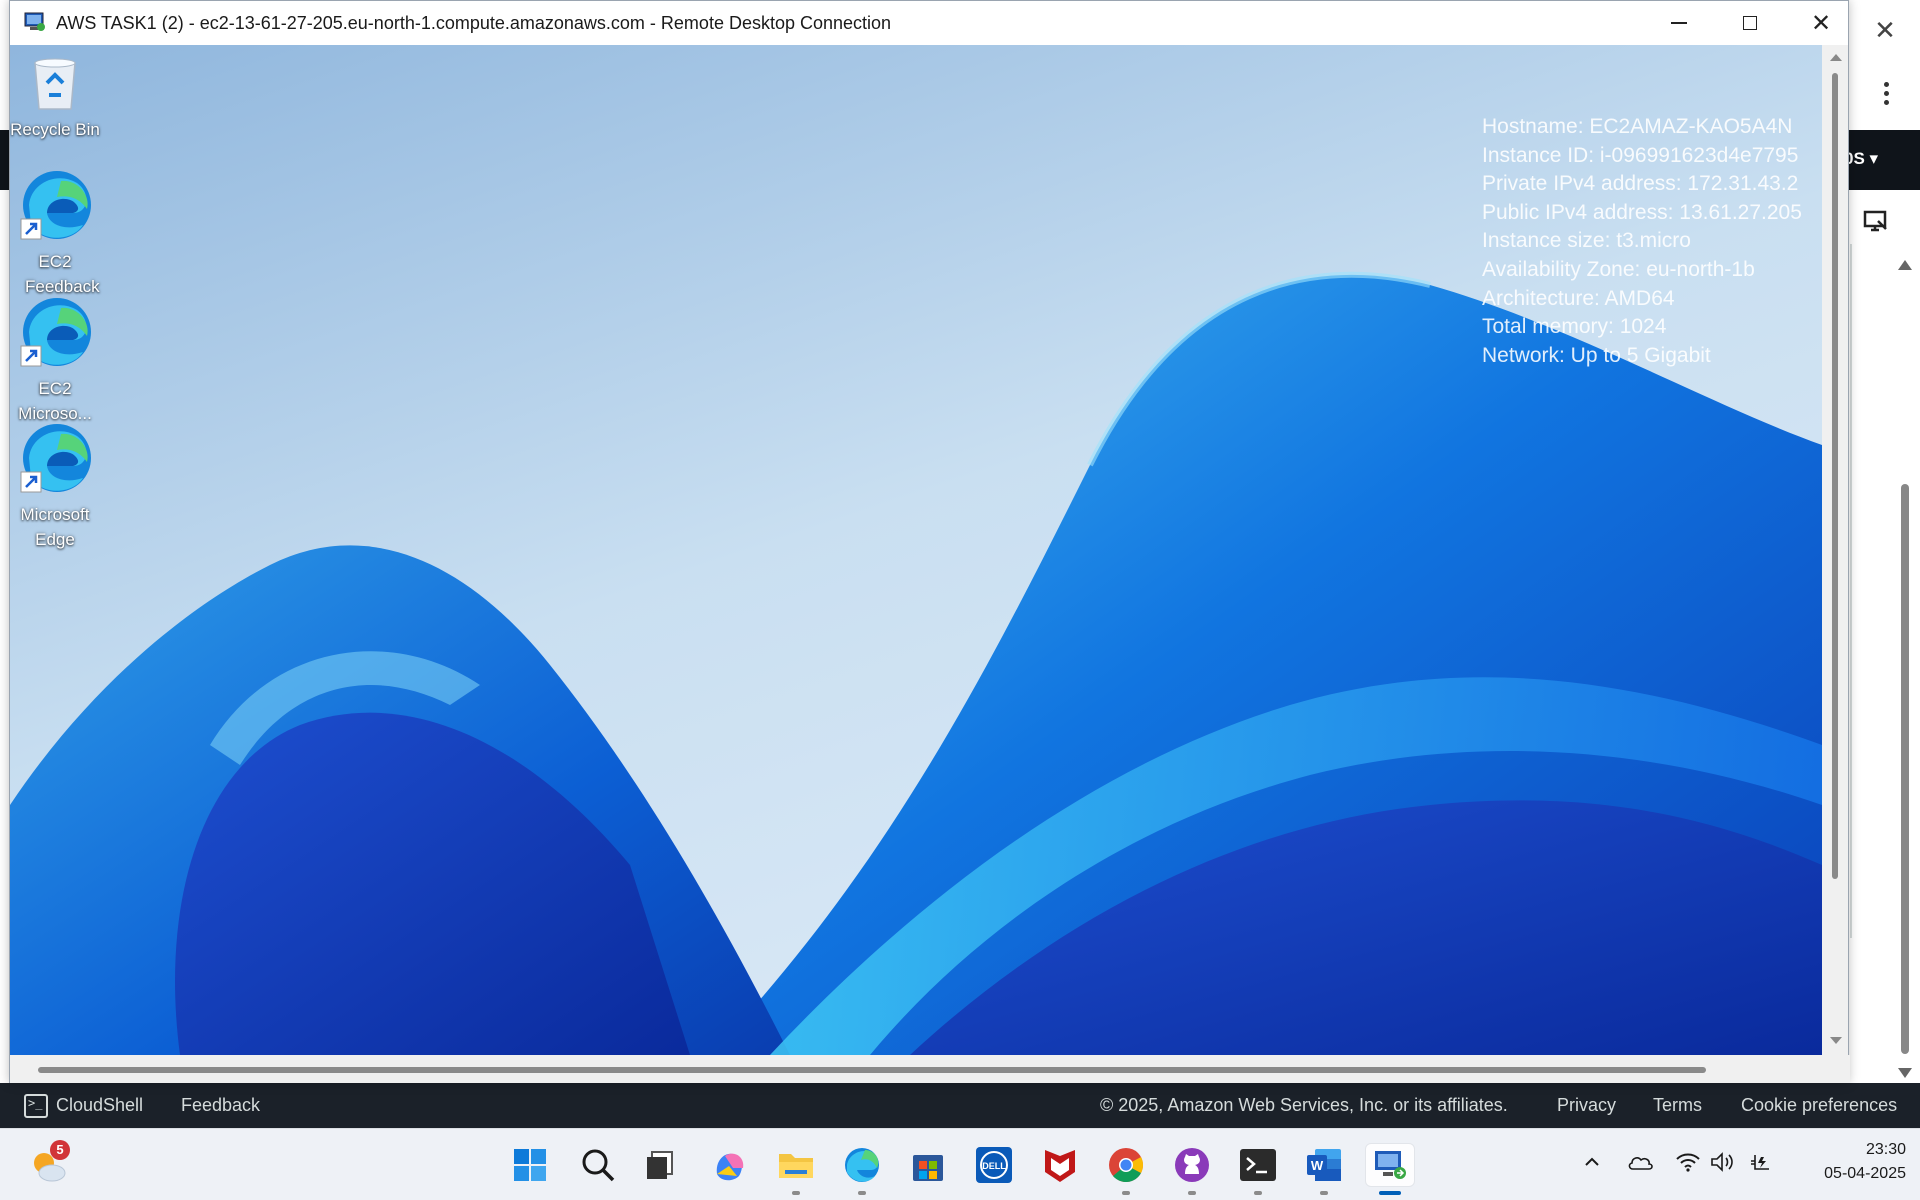 The height and width of the screenshot is (1200, 1920). I want to click on close-icon: ✕, so click(1821, 23).